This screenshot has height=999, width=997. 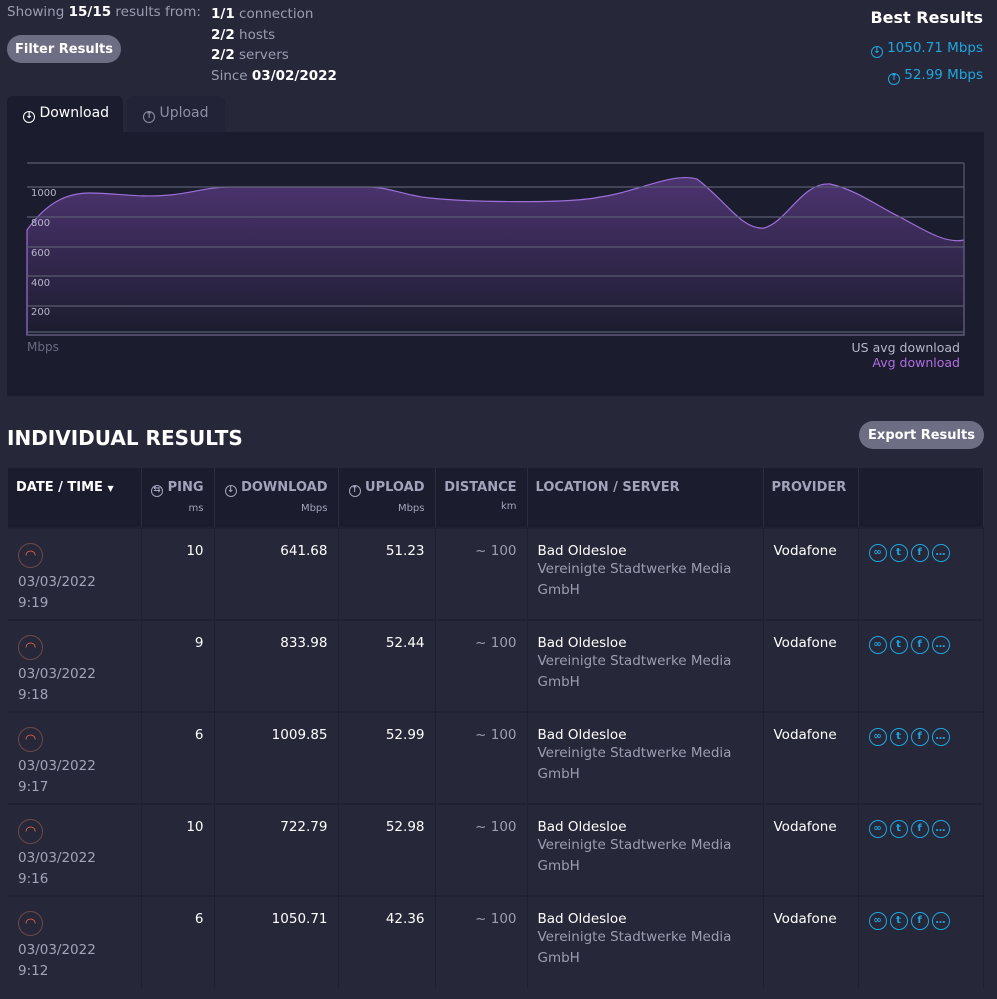 I want to click on tab-upload: ↑ Upload, so click(x=176, y=114).